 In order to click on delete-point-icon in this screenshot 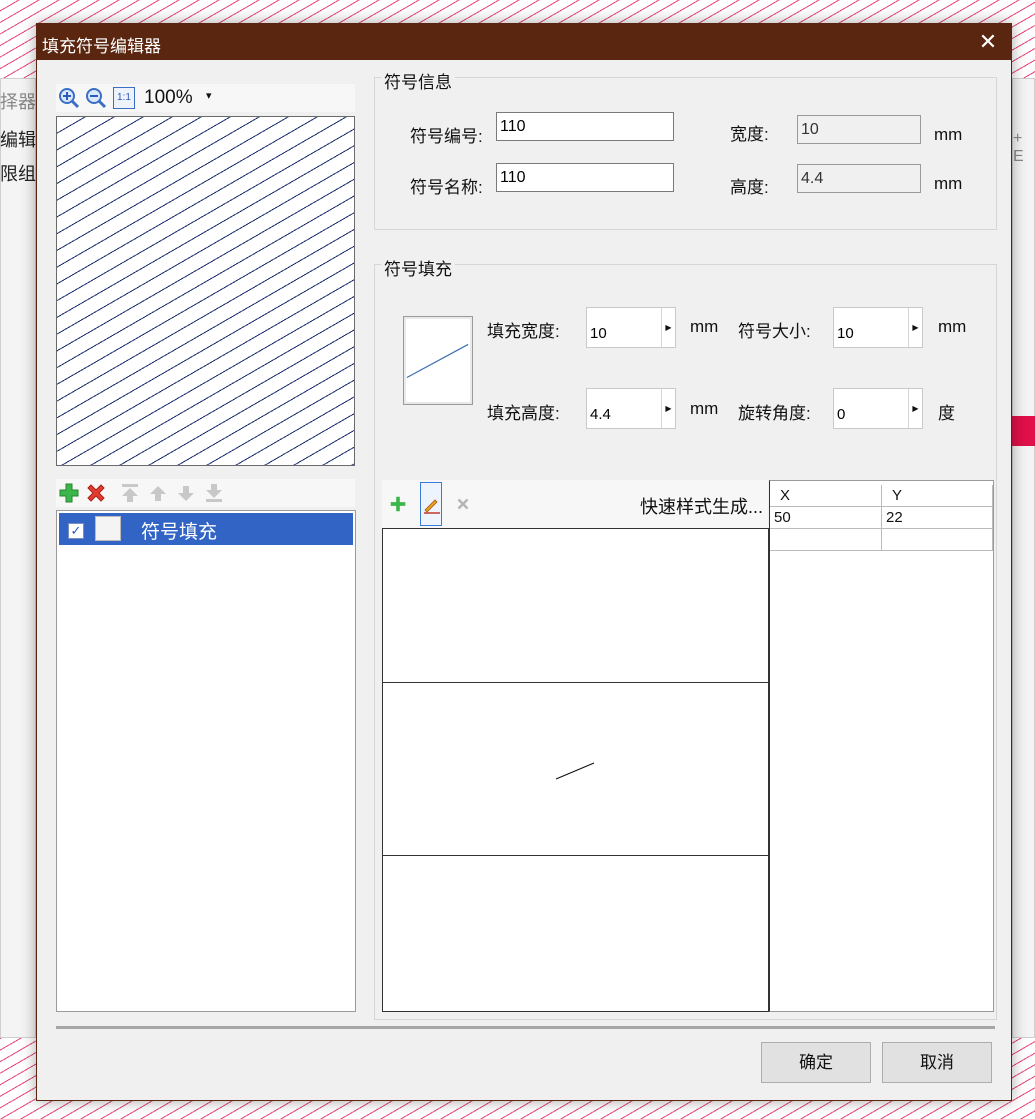, I will do `click(463, 504)`.